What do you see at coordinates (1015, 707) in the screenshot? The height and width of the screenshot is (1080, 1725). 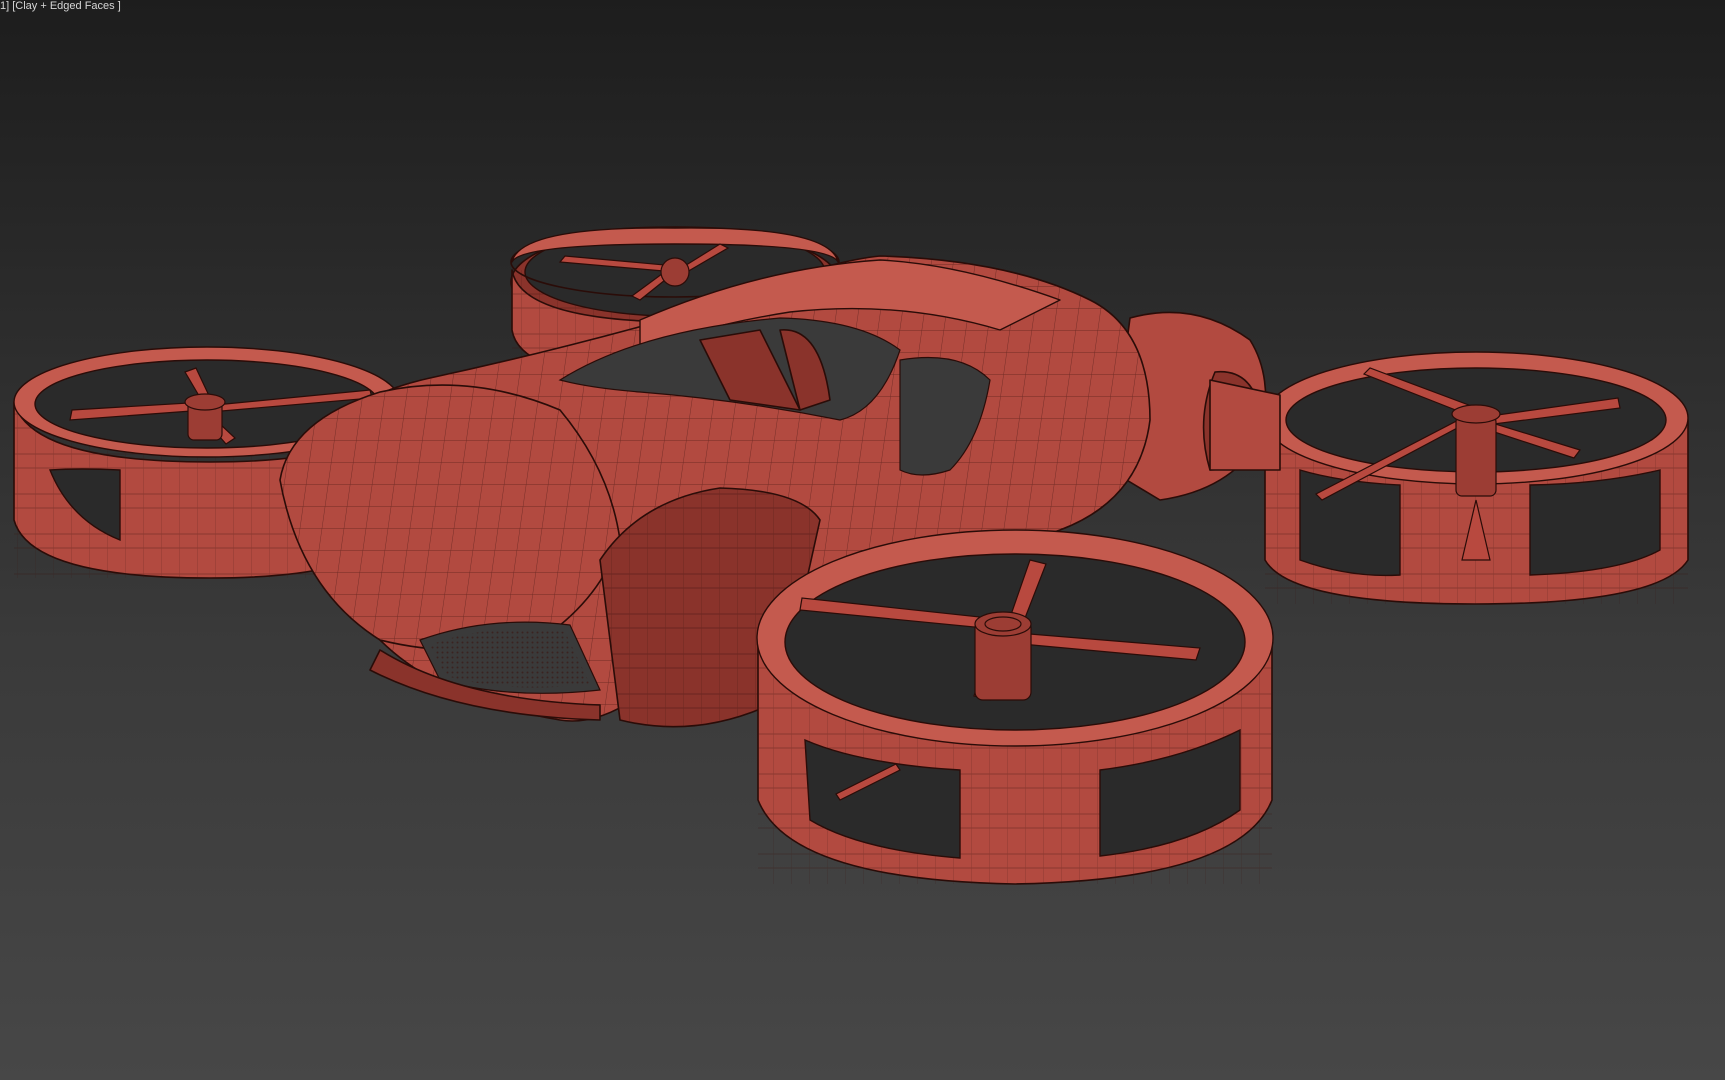 I see `rotor-front-right` at bounding box center [1015, 707].